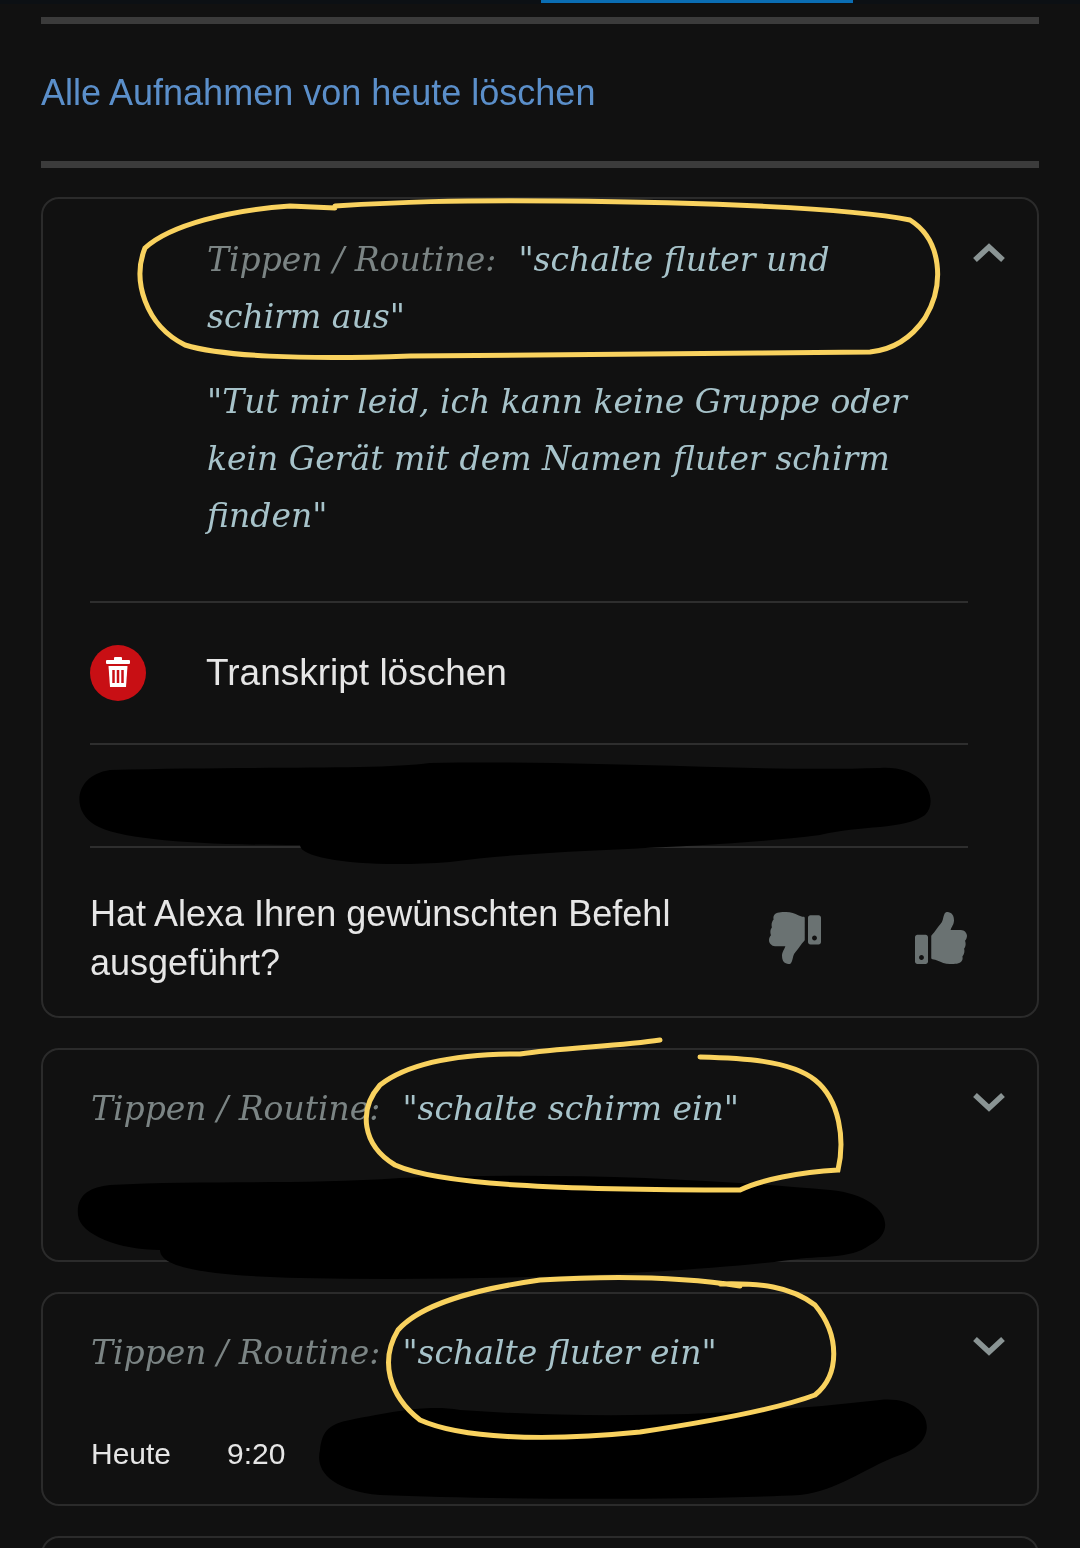  What do you see at coordinates (518, 288) in the screenshot?
I see `command-heading: Tippen / Routine: "schalte fluter und schirm aus"` at bounding box center [518, 288].